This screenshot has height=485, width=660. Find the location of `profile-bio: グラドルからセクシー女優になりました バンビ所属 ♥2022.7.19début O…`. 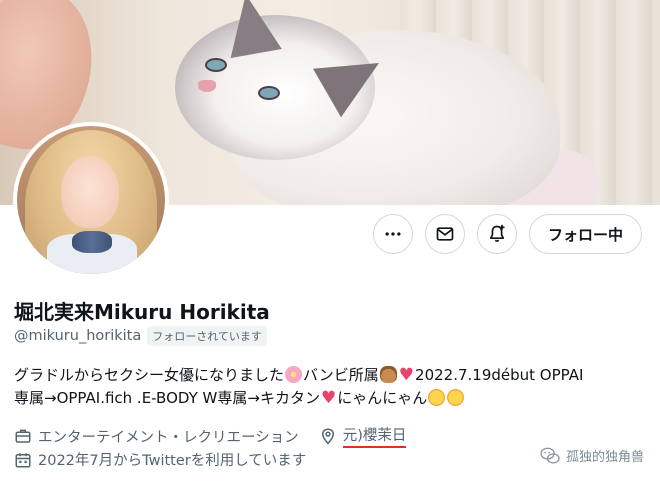

profile-bio: グラドルからセクシー女優になりました バンビ所属 ♥2022.7.19début O… is located at coordinates (334, 387).